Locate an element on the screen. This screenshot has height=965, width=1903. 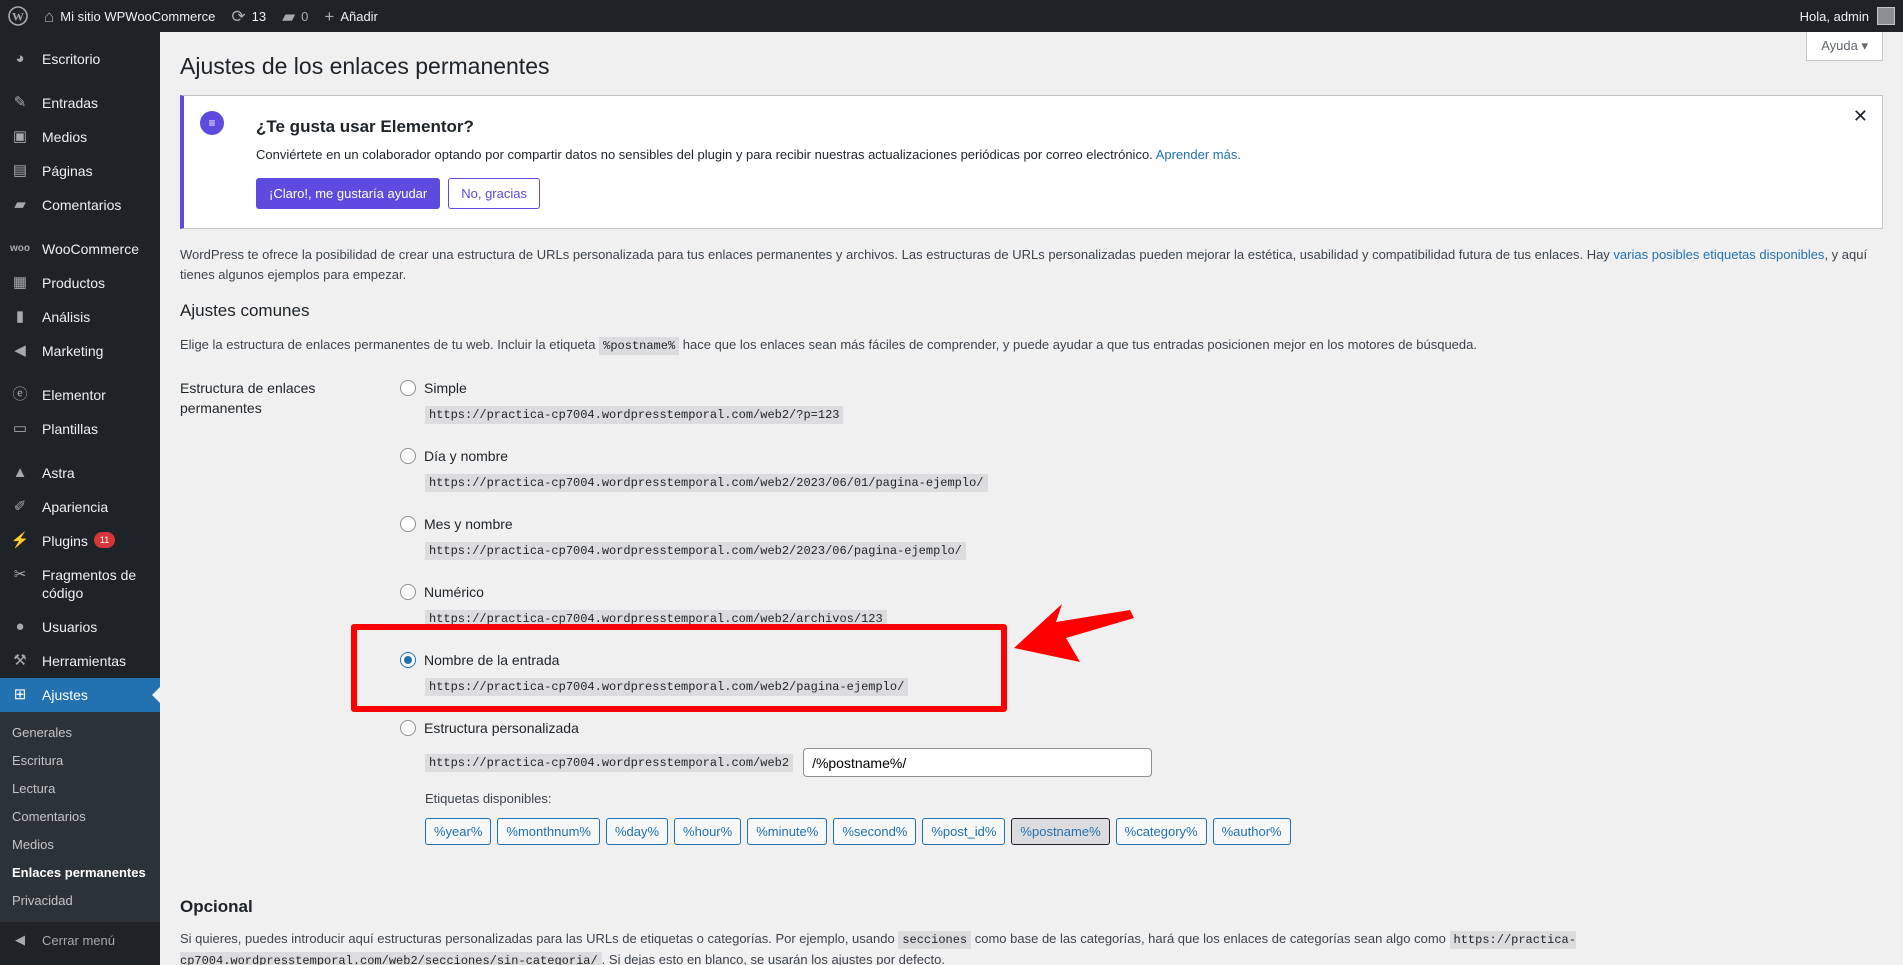
menu-label: Productos is located at coordinates (74, 283).